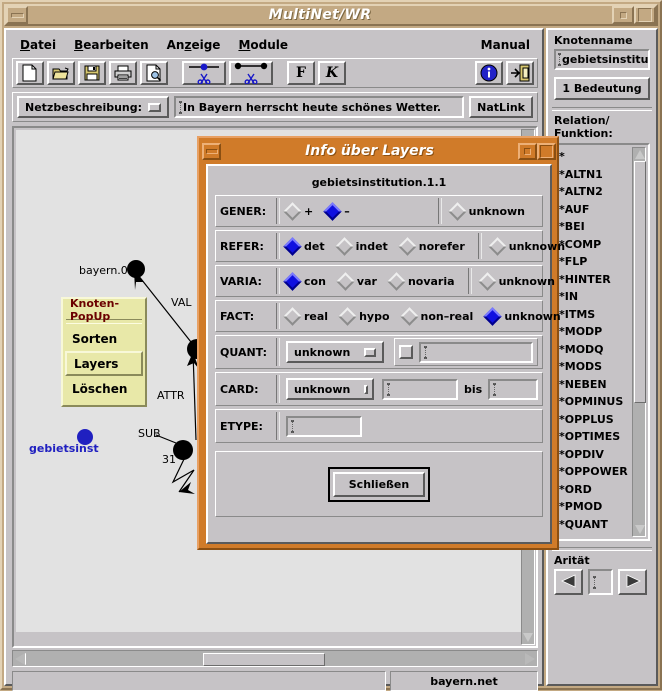  I want to click on fact-option-real-label: real, so click(316, 316).